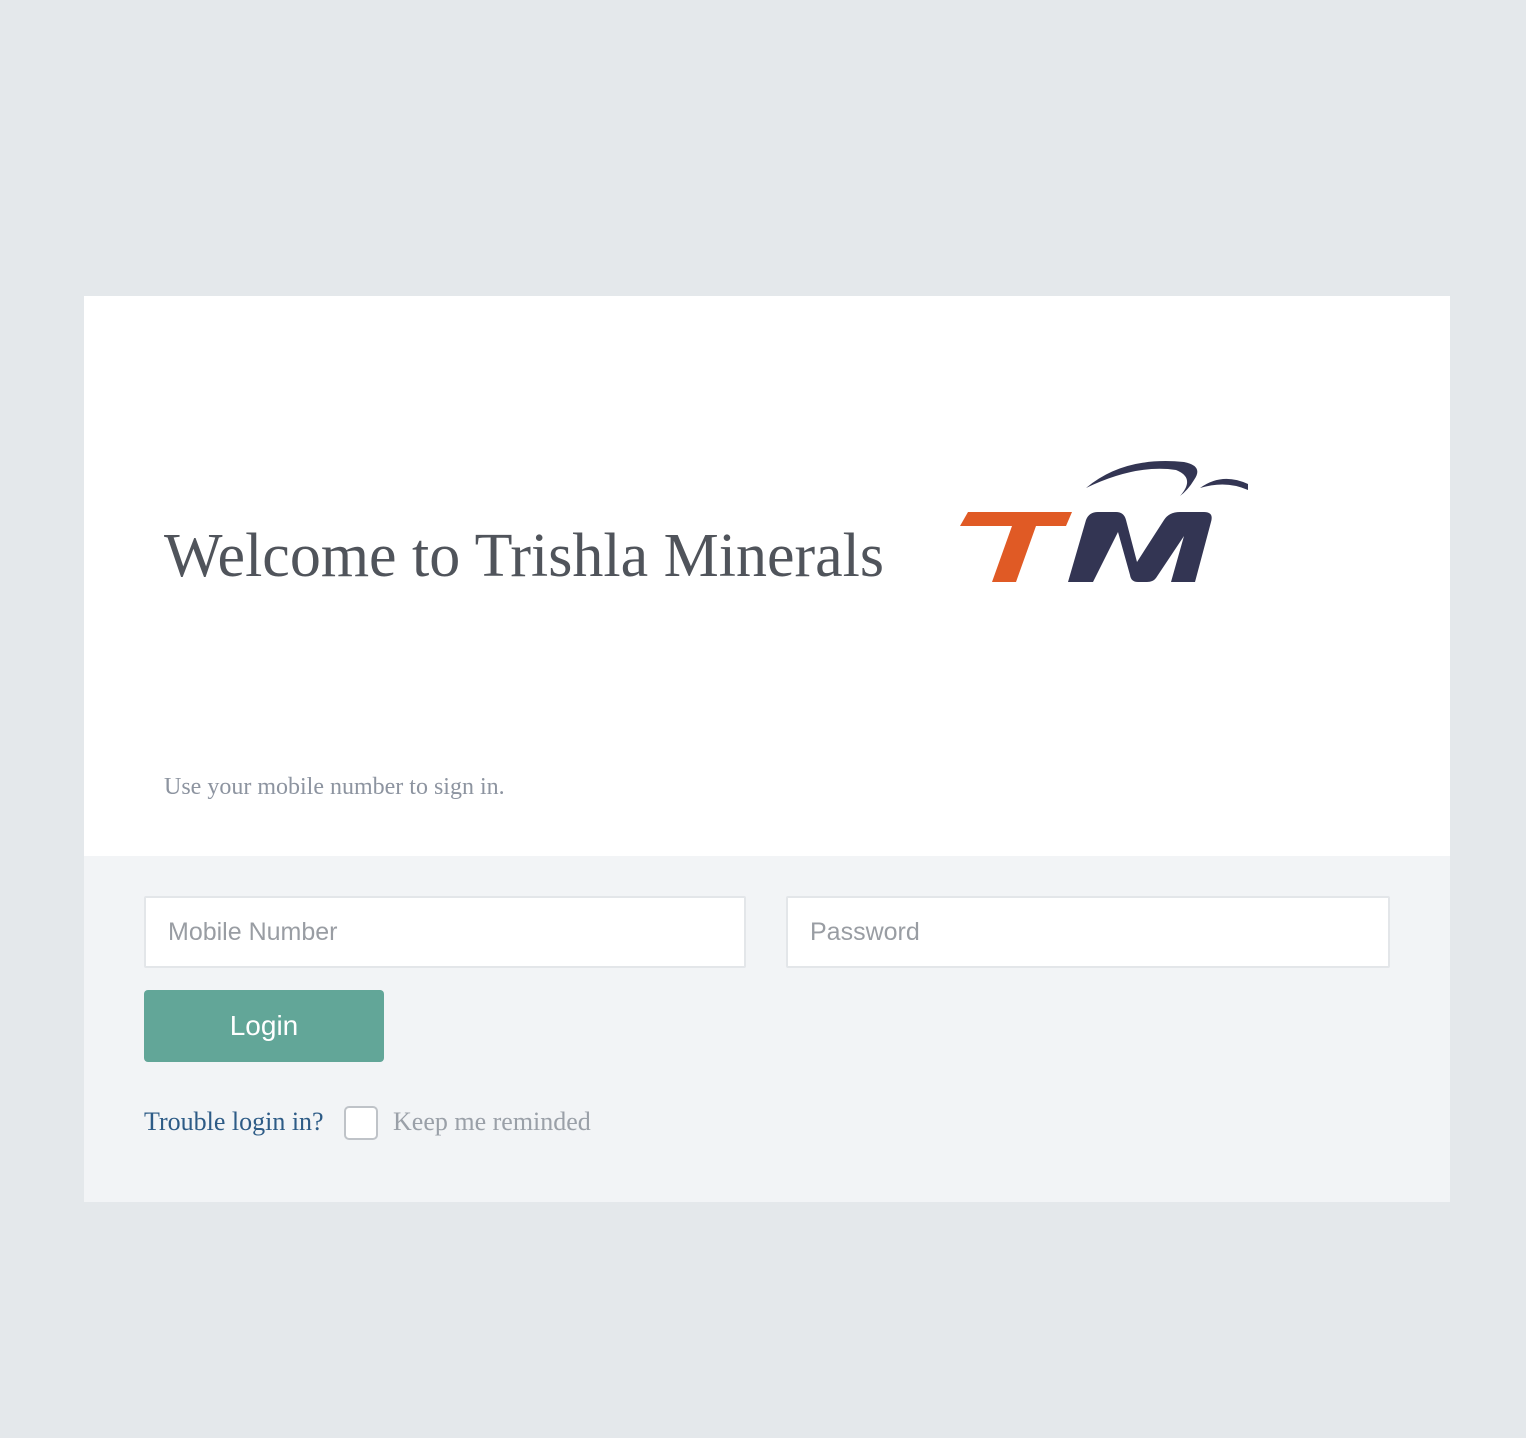  What do you see at coordinates (492, 1121) in the screenshot?
I see `keep-me-reminded-label: Keep me reminded` at bounding box center [492, 1121].